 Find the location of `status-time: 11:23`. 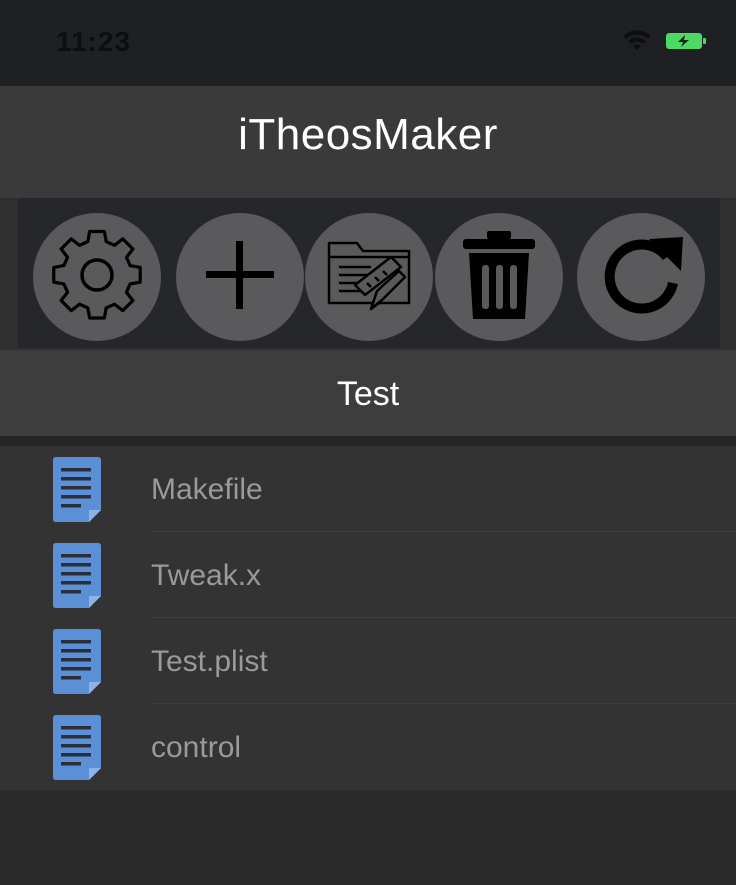

status-time: 11:23 is located at coordinates (94, 41).